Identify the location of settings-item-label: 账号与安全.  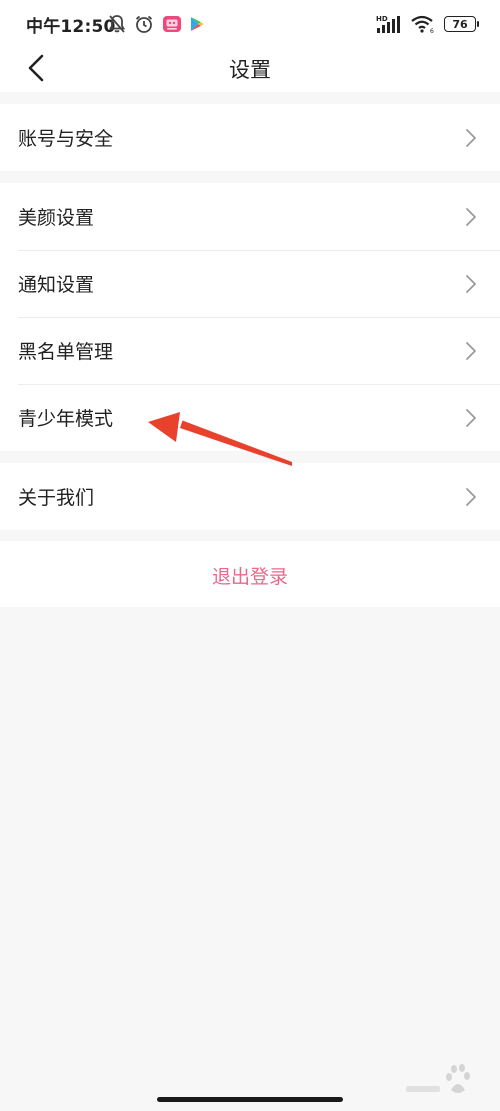
(66, 139).